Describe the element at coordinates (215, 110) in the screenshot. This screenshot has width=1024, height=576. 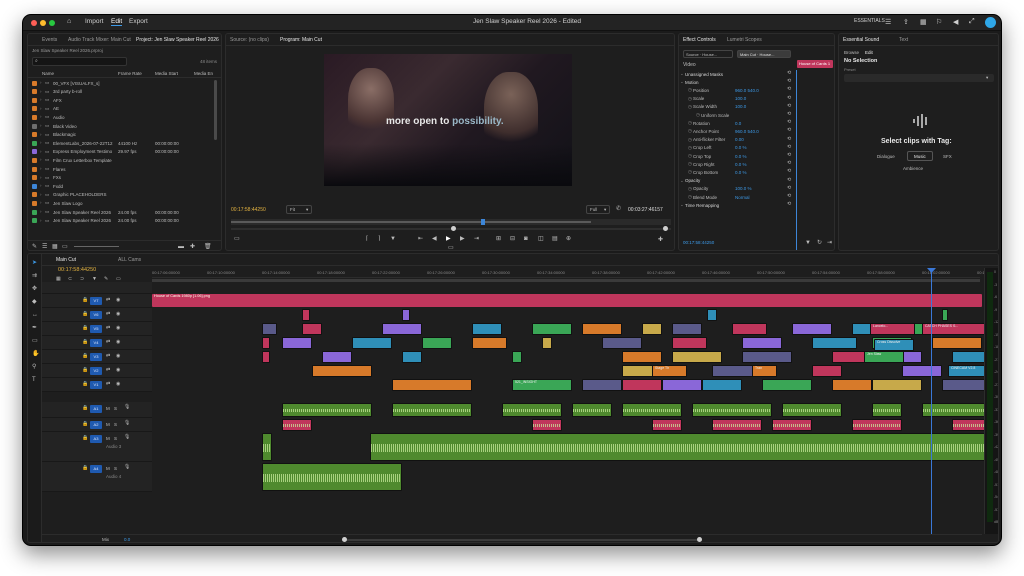
I see `project-scrollbar` at that location.